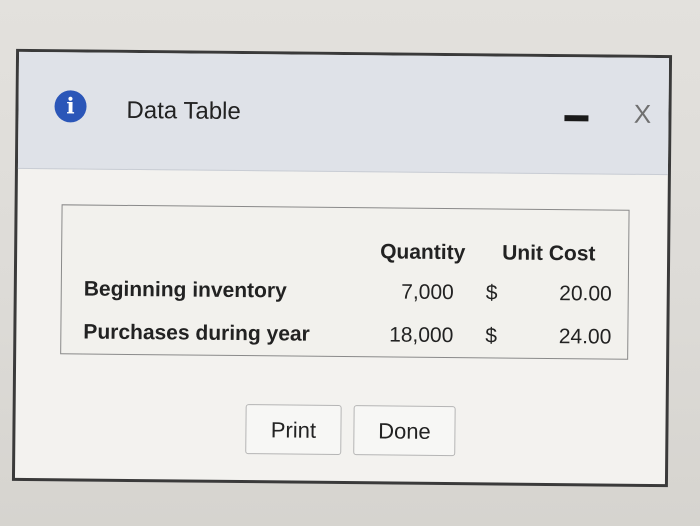 This screenshot has height=526, width=700. Describe the element at coordinates (491, 336) in the screenshot. I see `row-currency-purchases: $` at that location.